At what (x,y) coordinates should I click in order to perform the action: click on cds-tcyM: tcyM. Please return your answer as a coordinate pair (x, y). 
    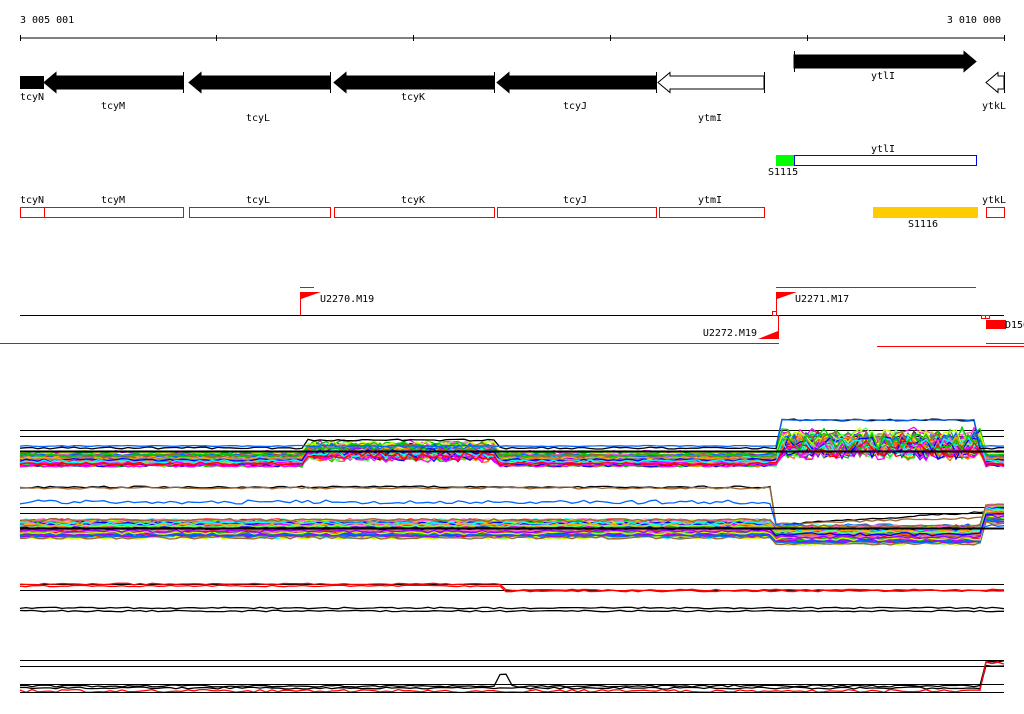
    Looking at the image, I should click on (114, 206).